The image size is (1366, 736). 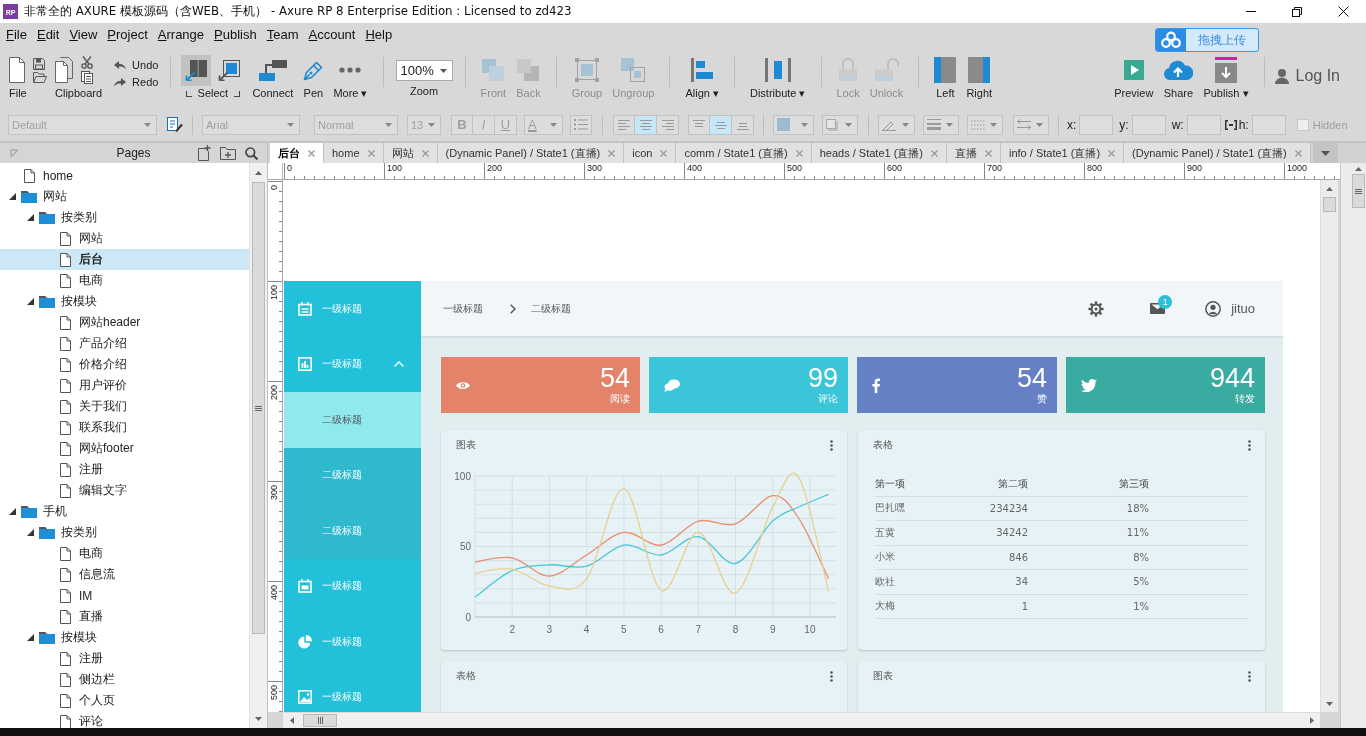 What do you see at coordinates (410, 153) in the screenshot?
I see `tab: 网站` at bounding box center [410, 153].